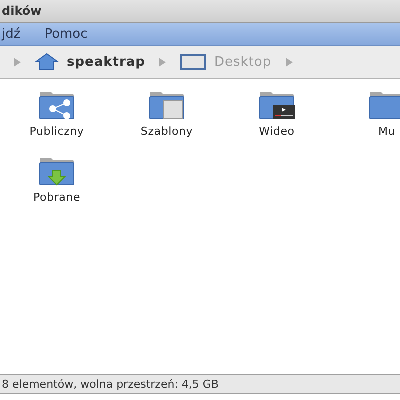 The width and height of the screenshot is (400, 400). I want to click on folder-label: Pobrane, so click(57, 197).